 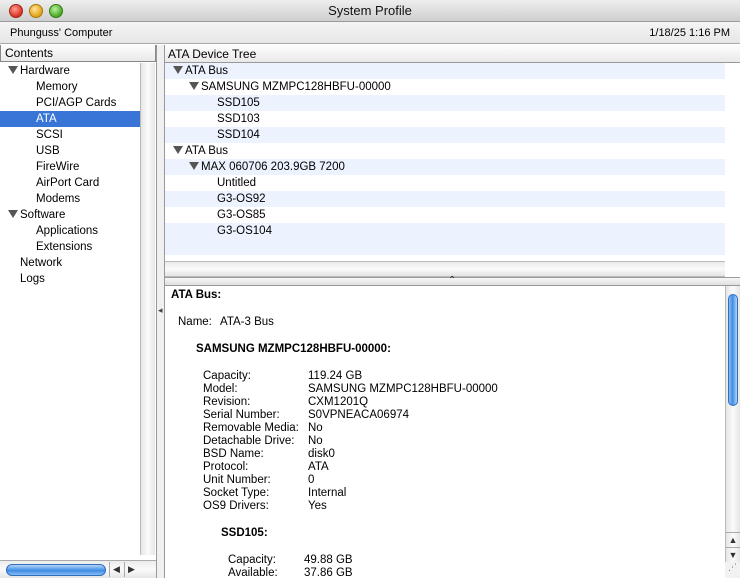 What do you see at coordinates (689, 33) in the screenshot?
I see `date-time: 1/18/25 1:16 PM` at bounding box center [689, 33].